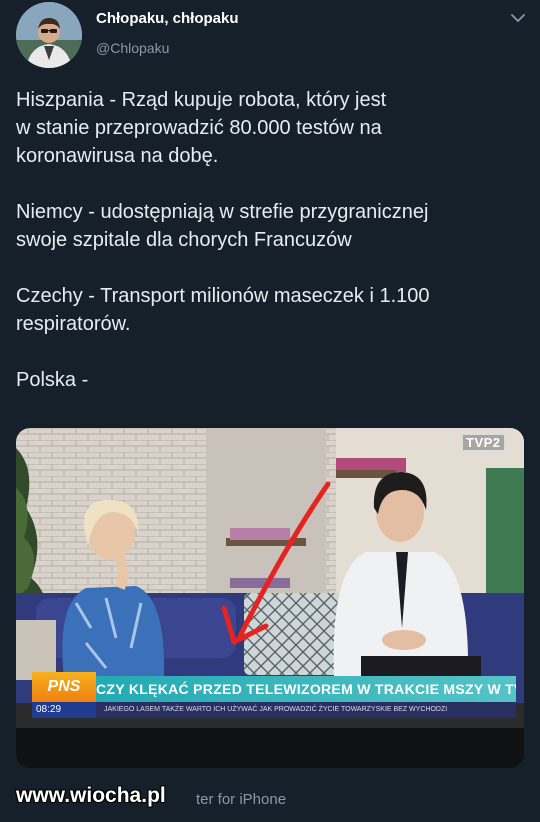  What do you see at coordinates (117, 156) in the screenshot?
I see `tweet-line: koronawirusa na dobę.` at bounding box center [117, 156].